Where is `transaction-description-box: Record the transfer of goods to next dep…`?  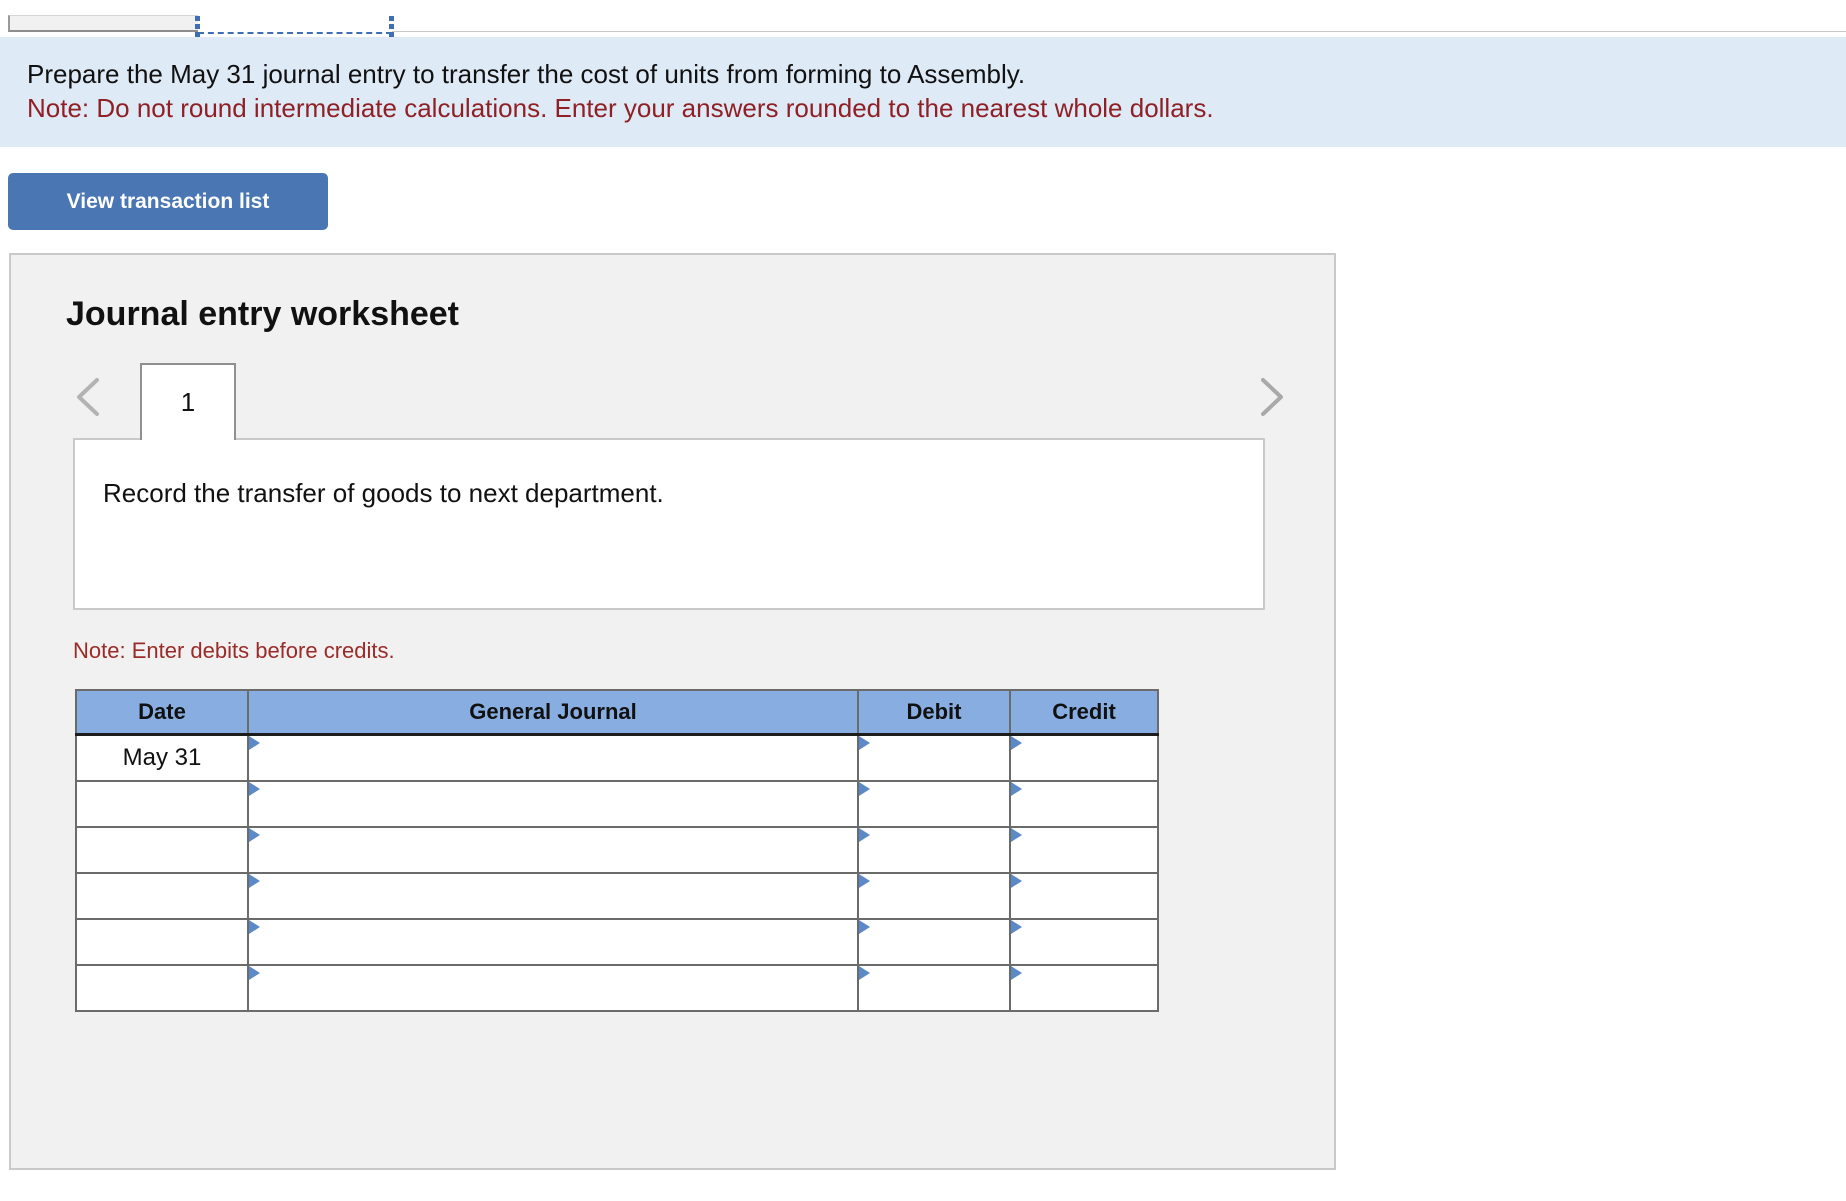 transaction-description-box: Record the transfer of goods to next dep… is located at coordinates (669, 524).